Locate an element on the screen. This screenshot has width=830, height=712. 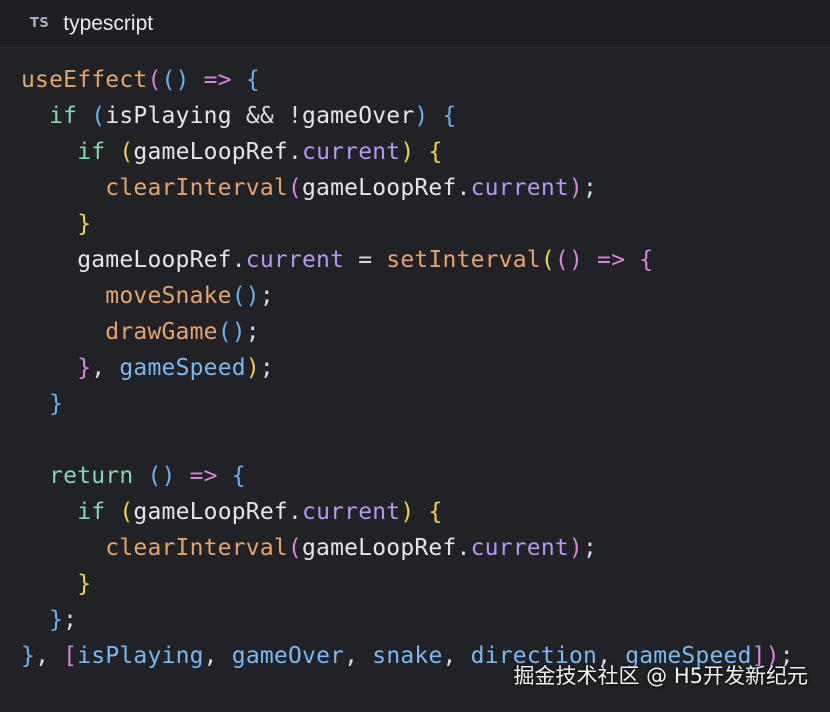
watermark: 掘金技术社区 @ H5开发新纪元 is located at coordinates (660, 676).